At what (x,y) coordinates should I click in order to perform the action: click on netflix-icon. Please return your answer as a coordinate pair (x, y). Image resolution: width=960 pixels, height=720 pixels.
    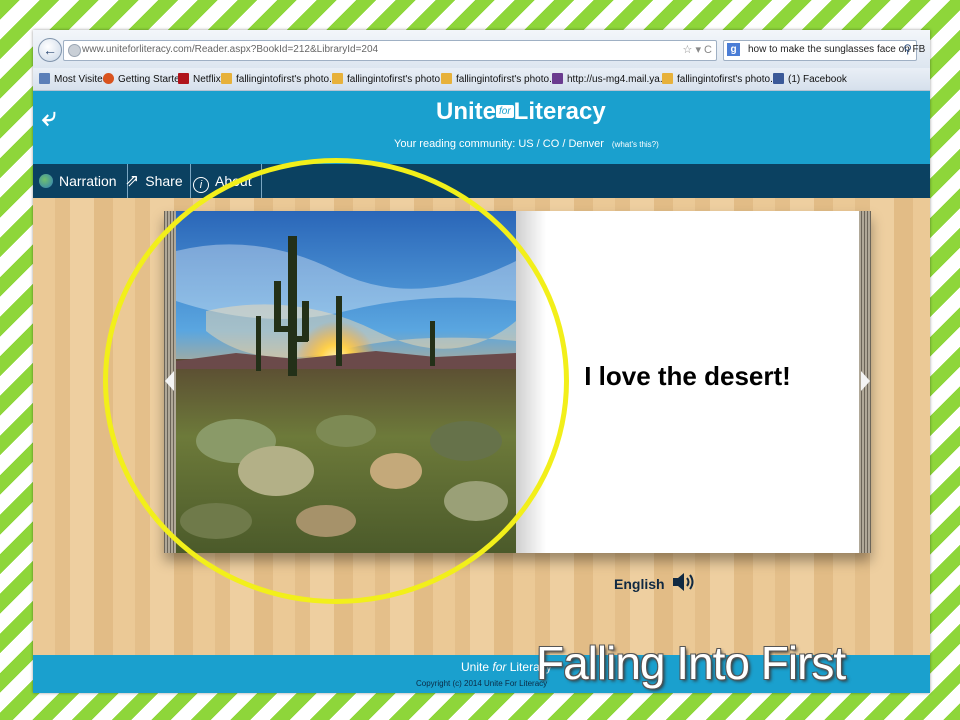
    Looking at the image, I should click on (183, 78).